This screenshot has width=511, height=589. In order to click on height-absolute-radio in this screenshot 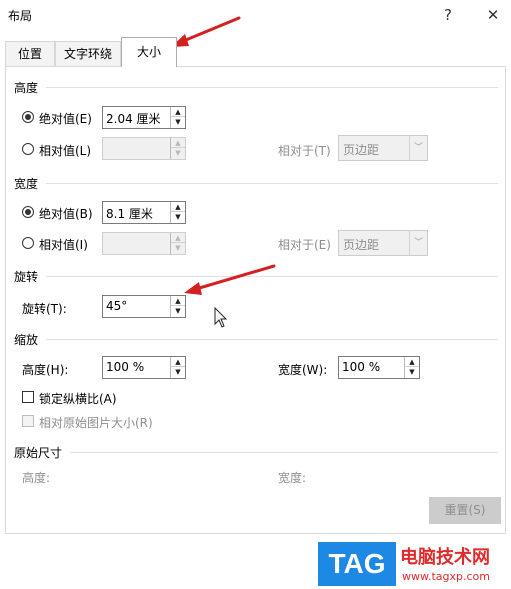, I will do `click(28, 117)`.